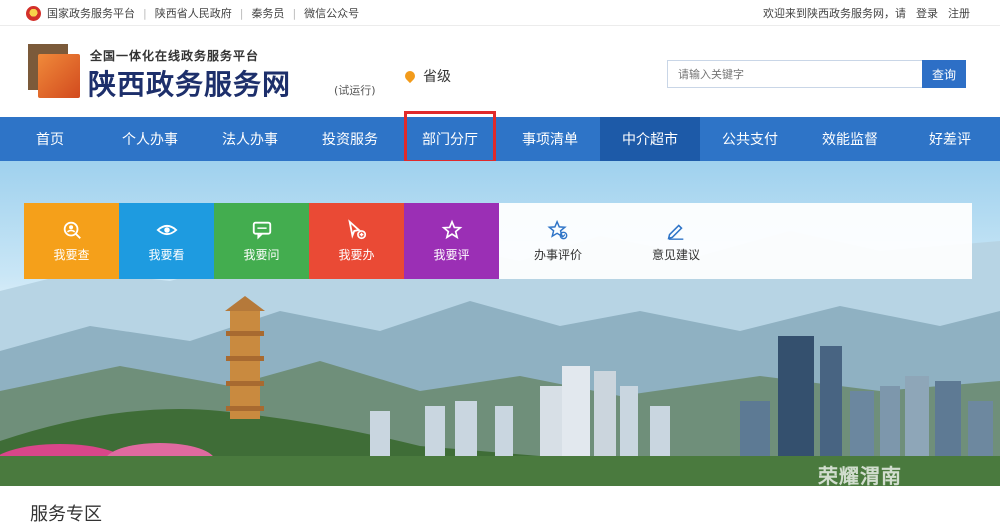 The height and width of the screenshot is (530, 1000). Describe the element at coordinates (72, 230) in the screenshot. I see `search-person-icon` at that location.